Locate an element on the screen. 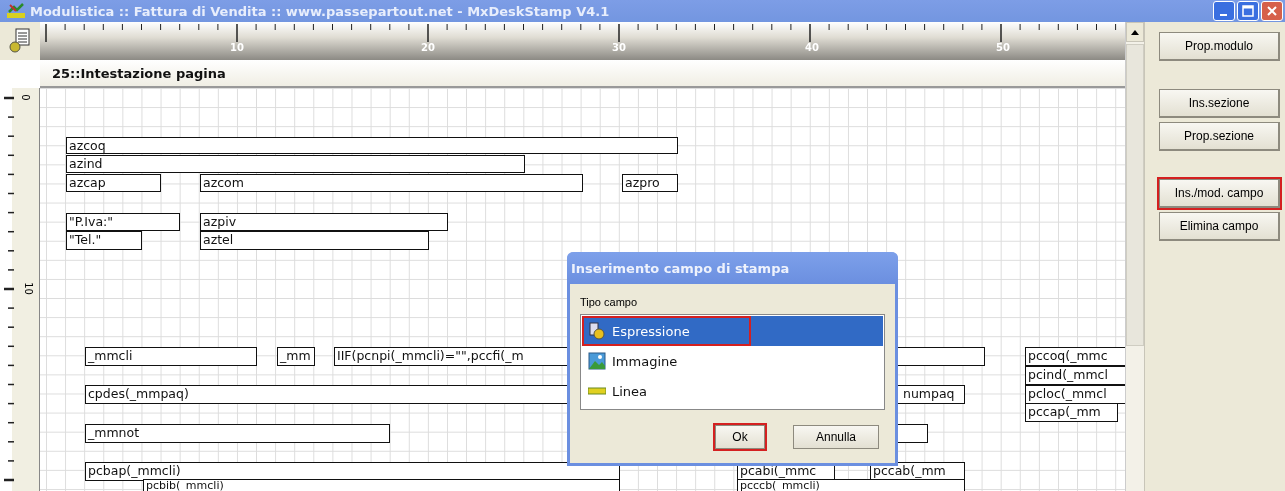 Image resolution: width=1285 pixels, height=491 pixels. window-title: Modulistica :: Fattura di Vendita :: www.passepartout.net - MxDeskStamp V4.1 is located at coordinates (320, 11).